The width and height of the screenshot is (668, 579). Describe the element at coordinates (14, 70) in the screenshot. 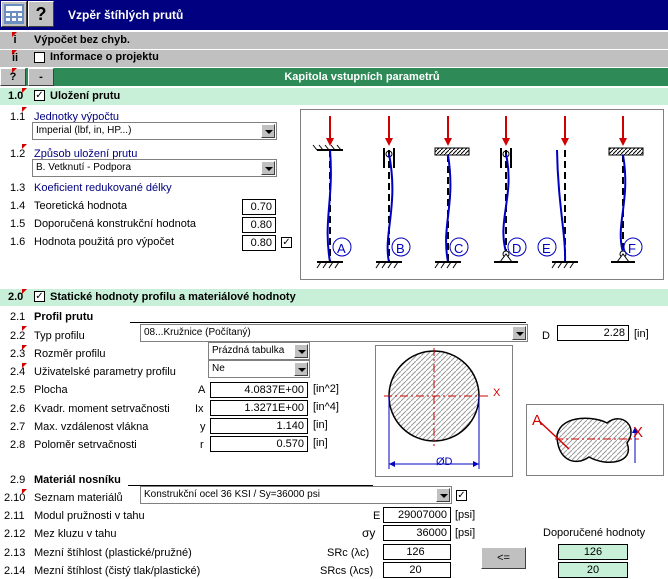

I see `red-mark-icon` at that location.